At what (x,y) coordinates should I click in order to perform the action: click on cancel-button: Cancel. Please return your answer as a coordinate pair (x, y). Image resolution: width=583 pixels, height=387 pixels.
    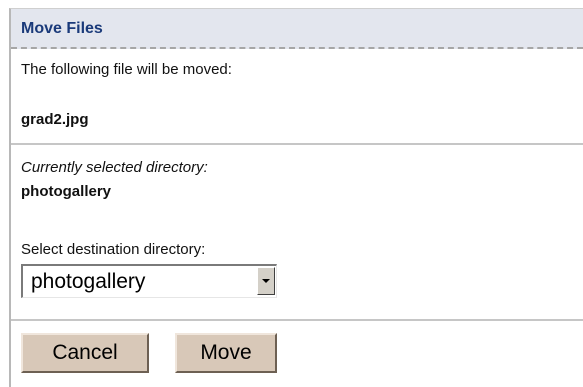
    Looking at the image, I should click on (85, 353).